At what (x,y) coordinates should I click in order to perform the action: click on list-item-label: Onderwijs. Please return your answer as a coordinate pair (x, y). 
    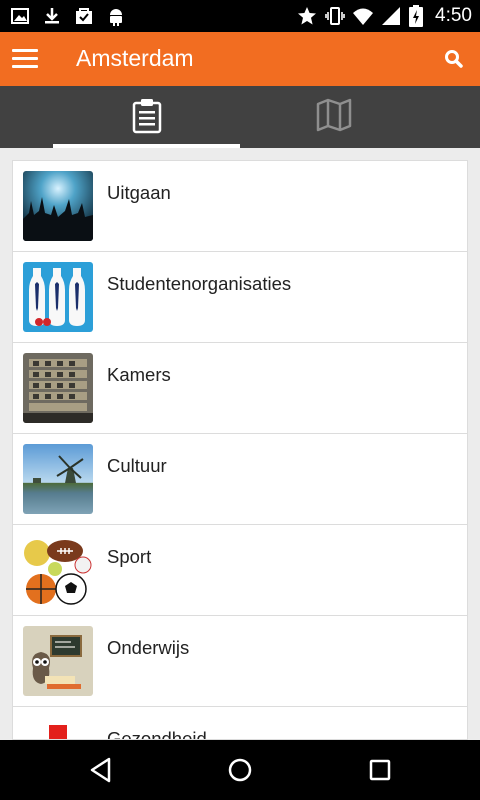
    Looking at the image, I should click on (148, 647).